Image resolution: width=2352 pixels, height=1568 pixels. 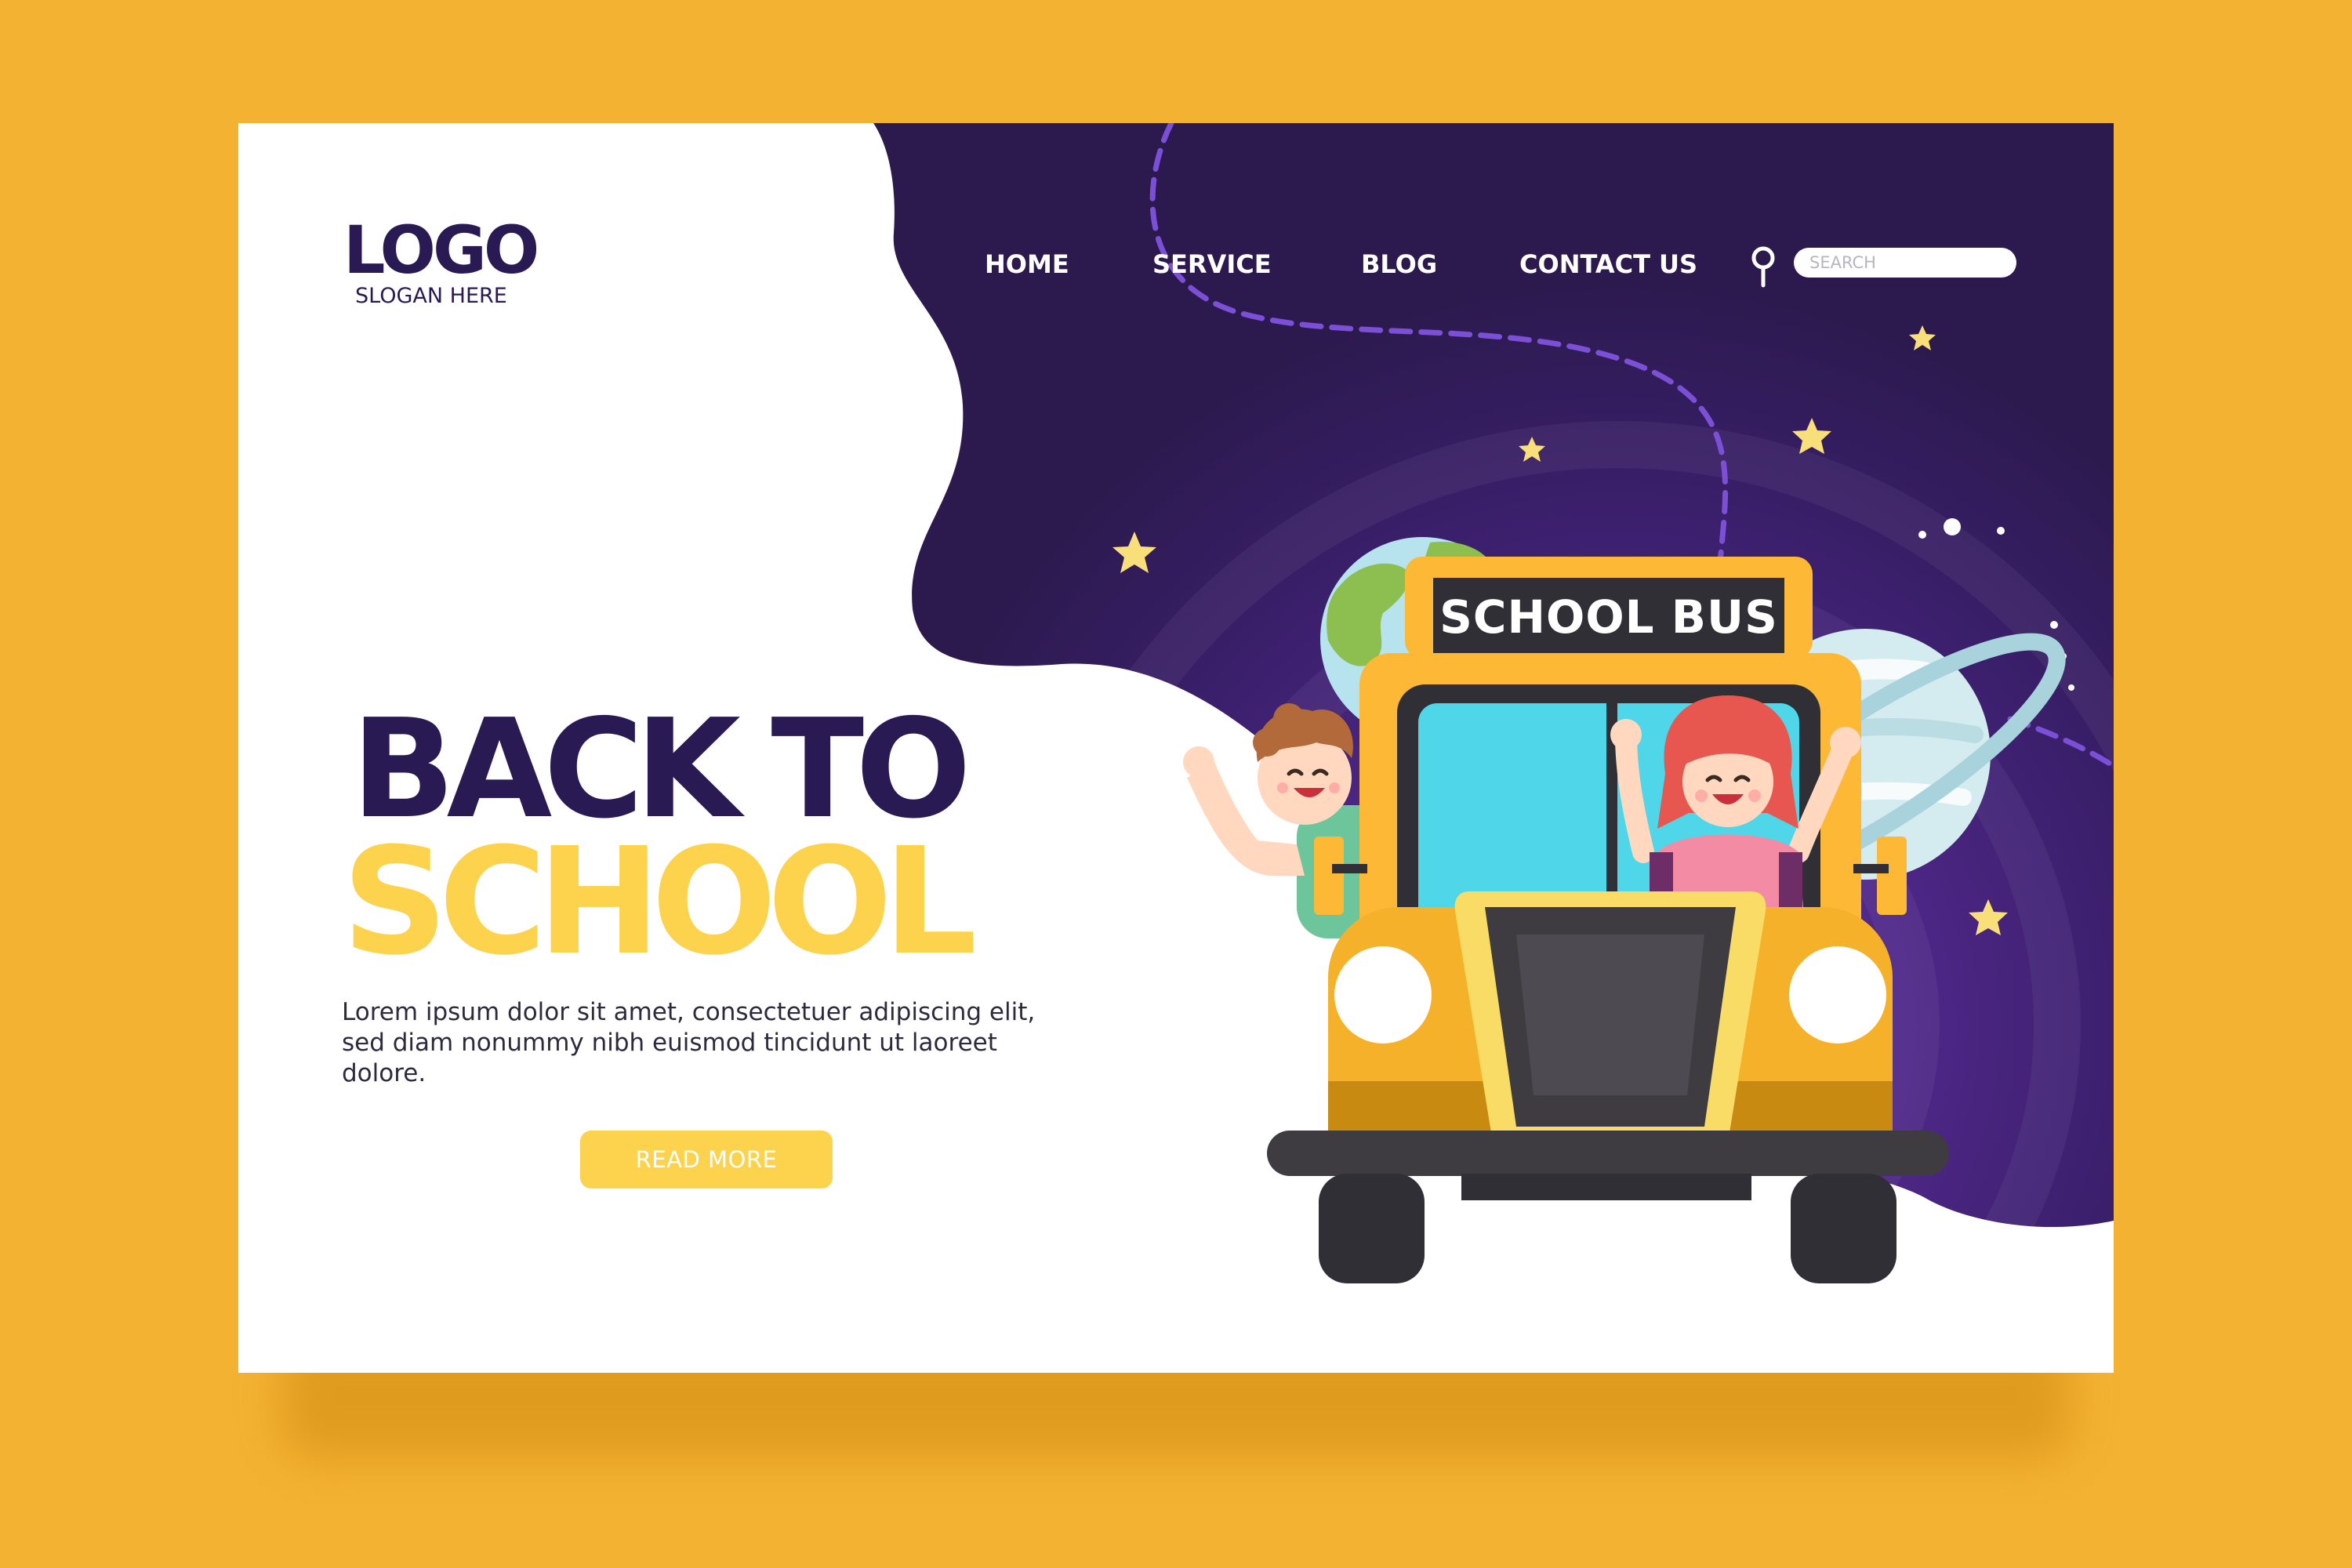 What do you see at coordinates (706, 1160) in the screenshot?
I see `read-more-button: READ MORE` at bounding box center [706, 1160].